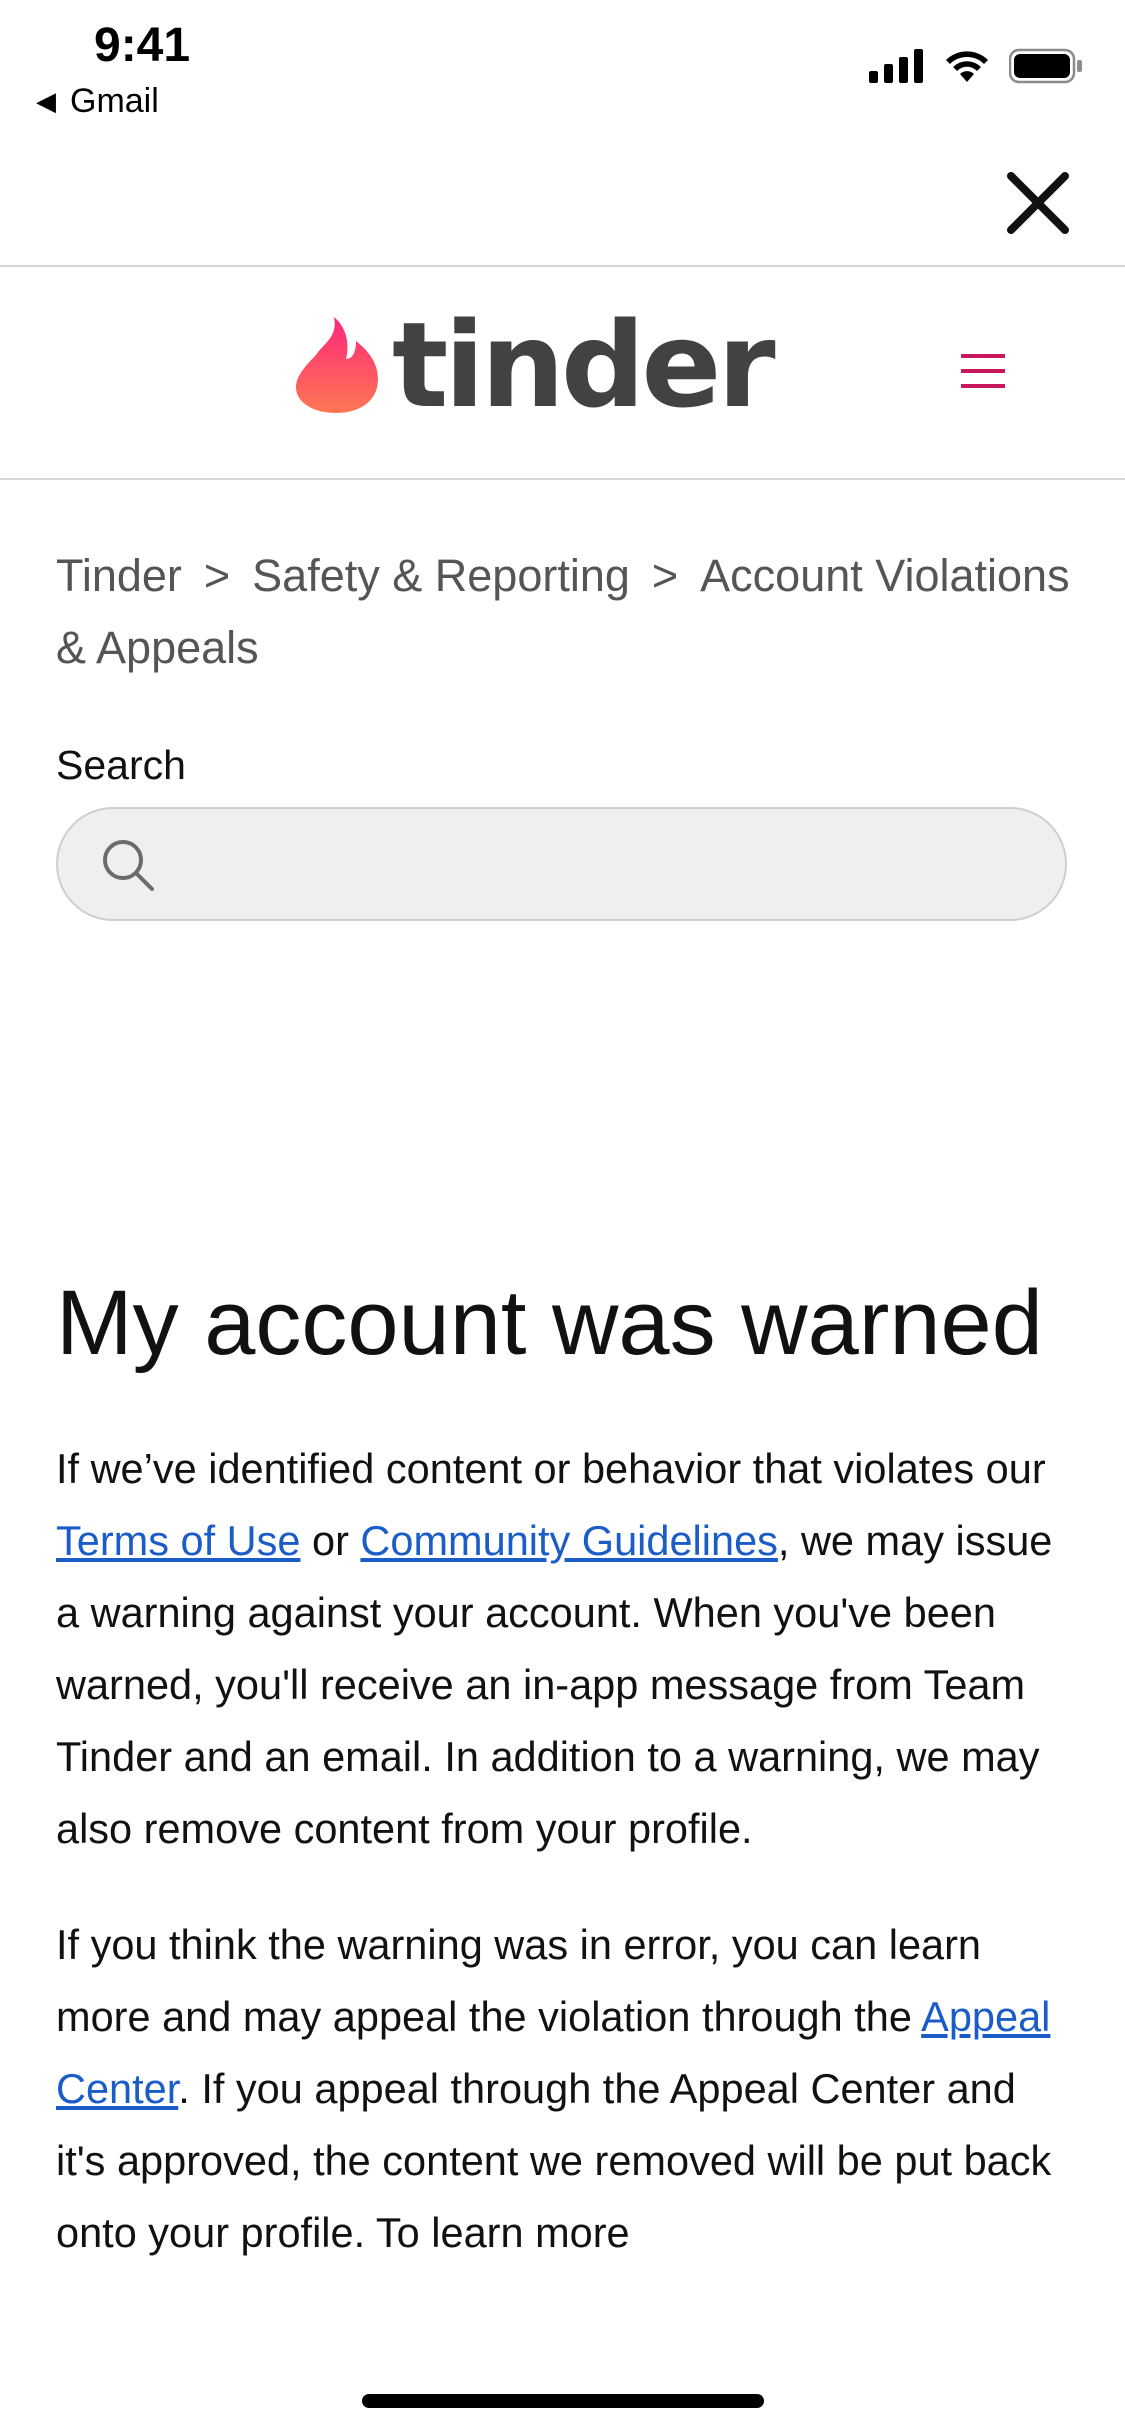 The width and height of the screenshot is (1125, 2436). What do you see at coordinates (600, 865) in the screenshot?
I see `search-input` at bounding box center [600, 865].